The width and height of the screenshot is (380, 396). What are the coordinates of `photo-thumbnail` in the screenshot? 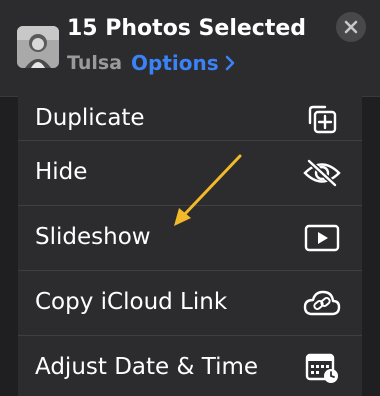 It's located at (38, 47).